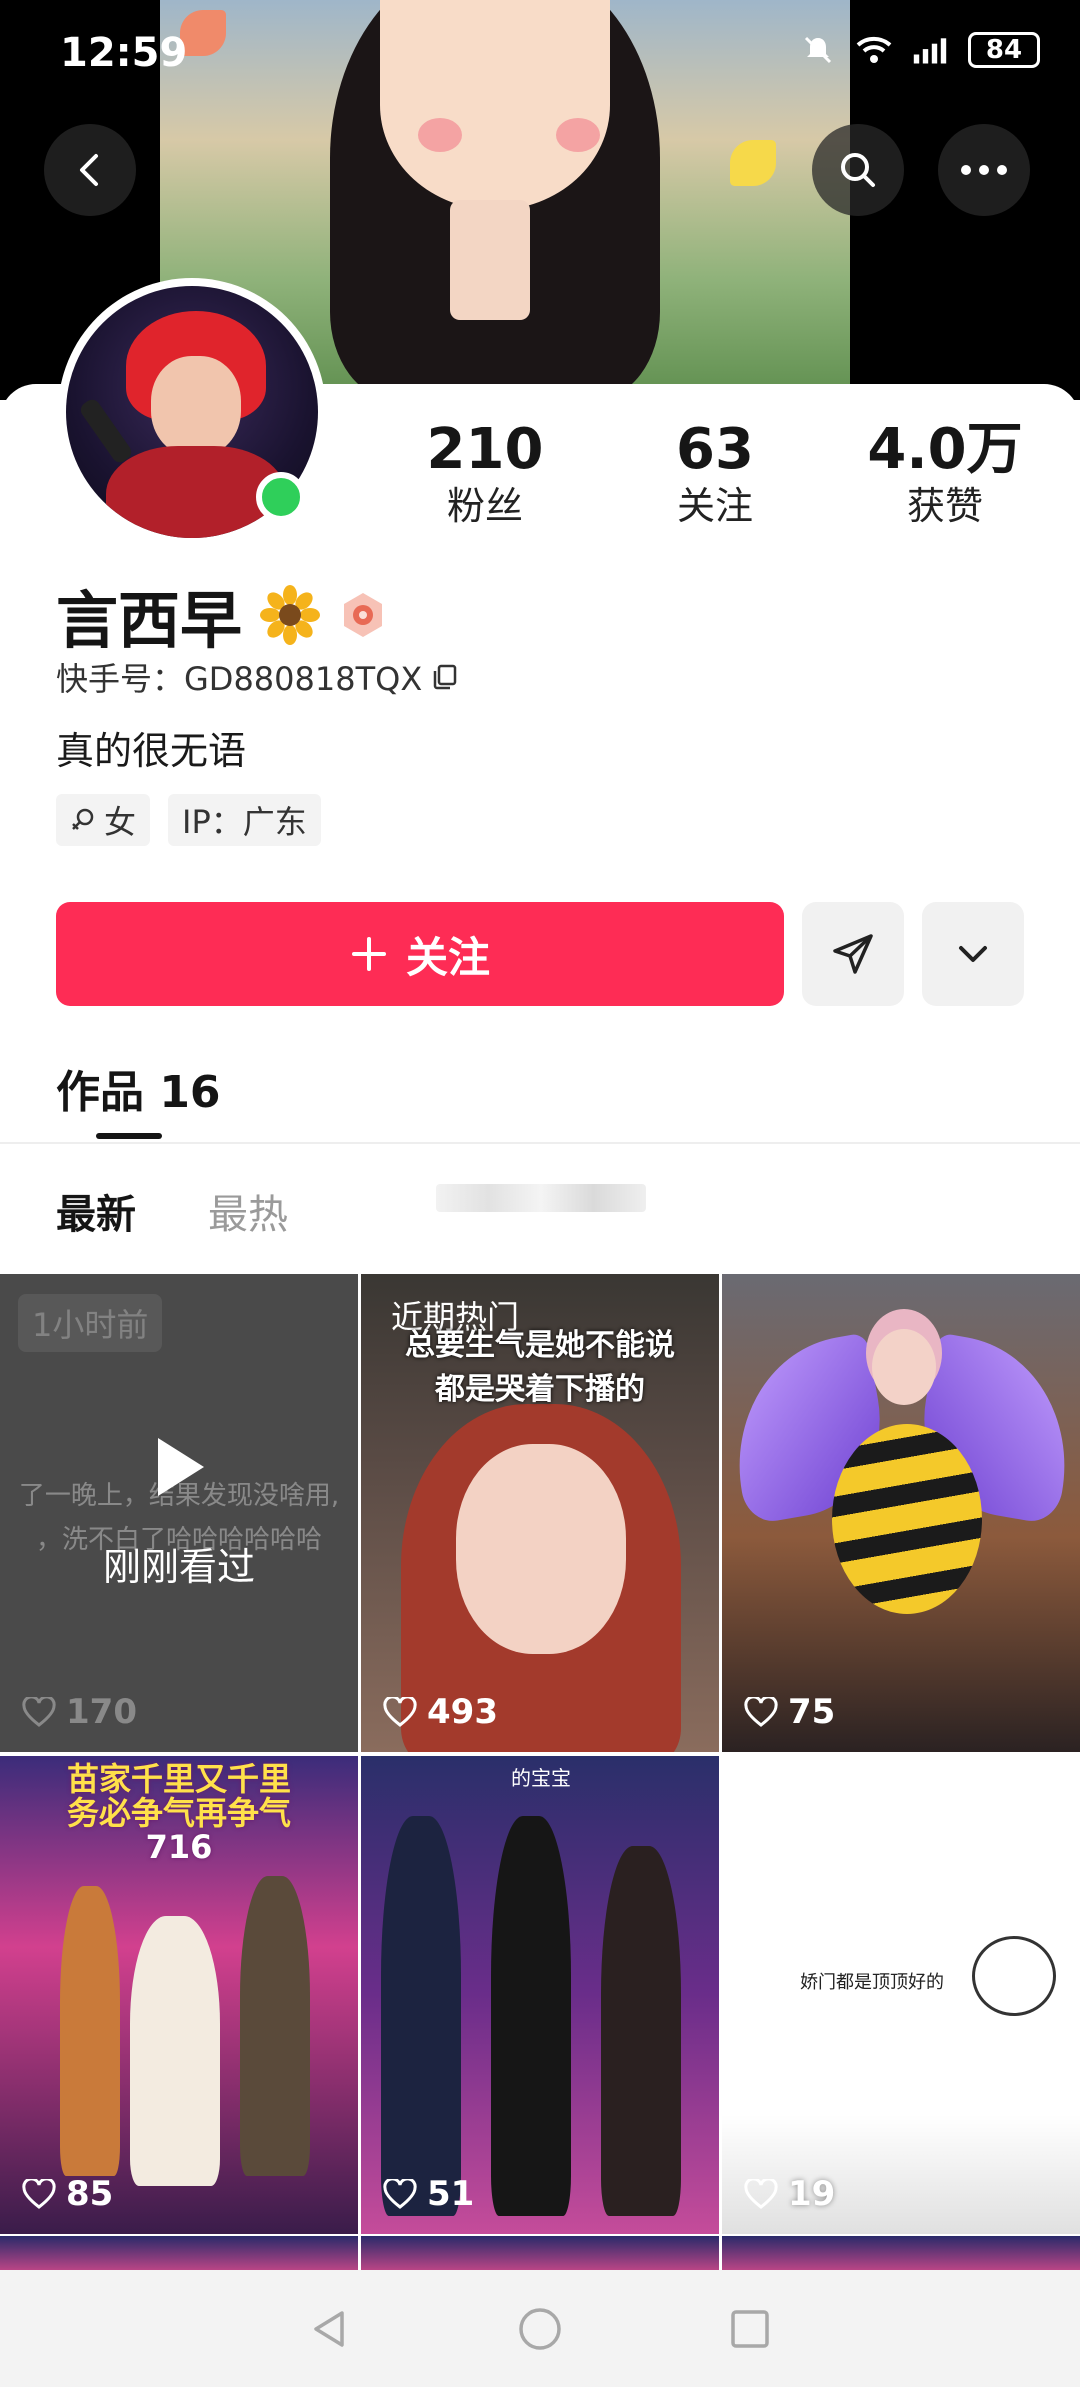  I want to click on circle-home-icon, so click(540, 2328).